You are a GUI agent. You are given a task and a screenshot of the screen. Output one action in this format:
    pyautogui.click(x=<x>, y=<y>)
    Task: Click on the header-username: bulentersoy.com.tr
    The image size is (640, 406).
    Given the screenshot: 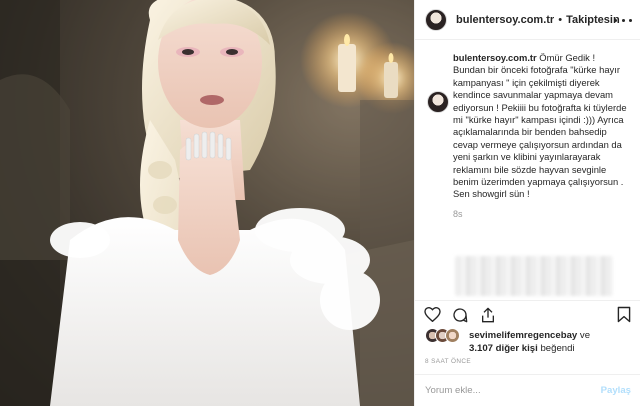 What is the action you would take?
    pyautogui.click(x=505, y=20)
    